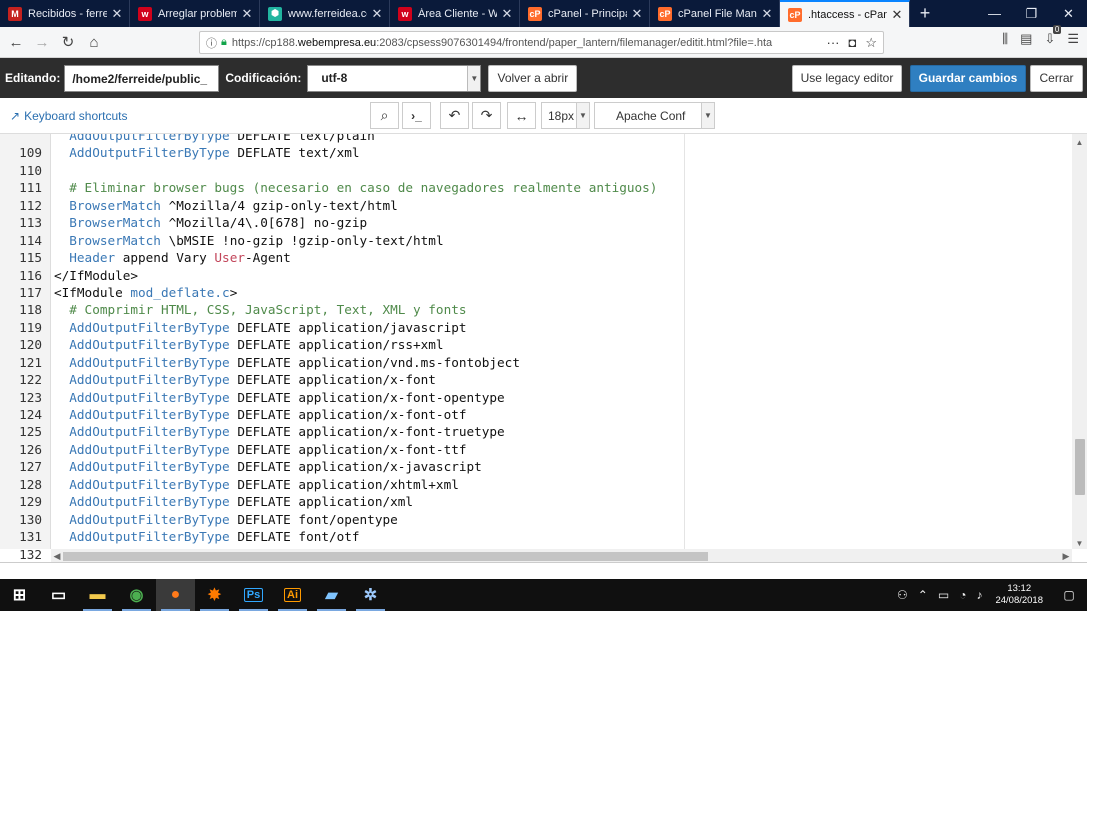  I want to click on wrap-toggle-button: ↔, so click(521, 115).